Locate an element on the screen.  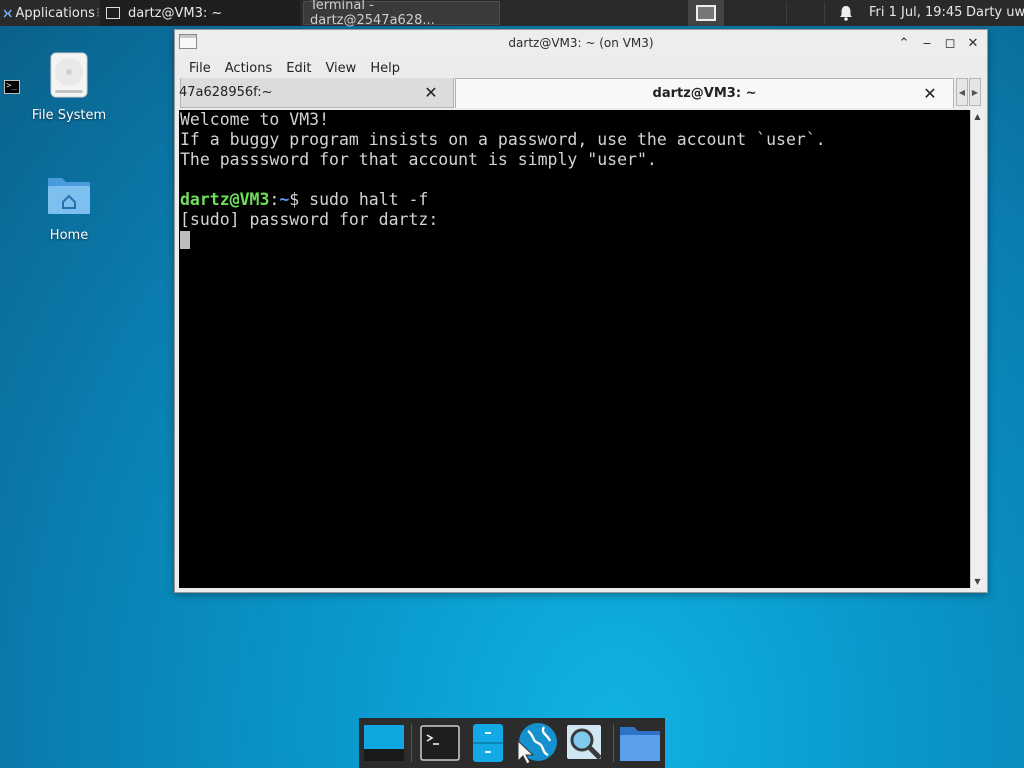
workspace-icon is located at coordinates (706, 13).